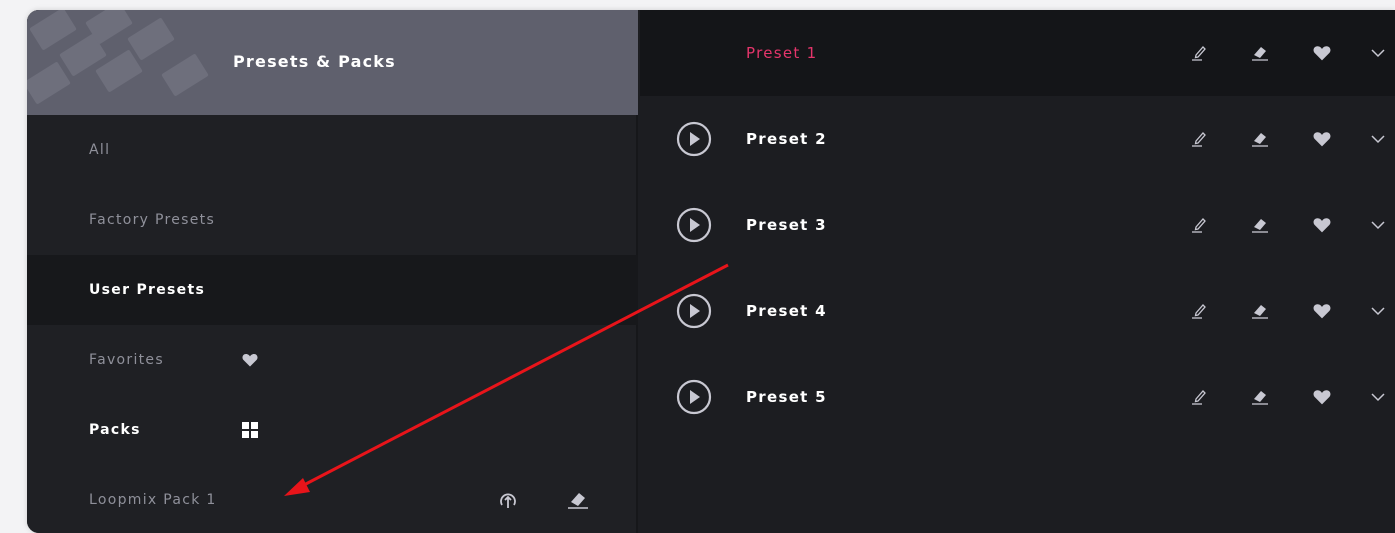 Image resolution: width=1395 pixels, height=533 pixels. Describe the element at coordinates (508, 500) in the screenshot. I see `upload-icon` at that location.